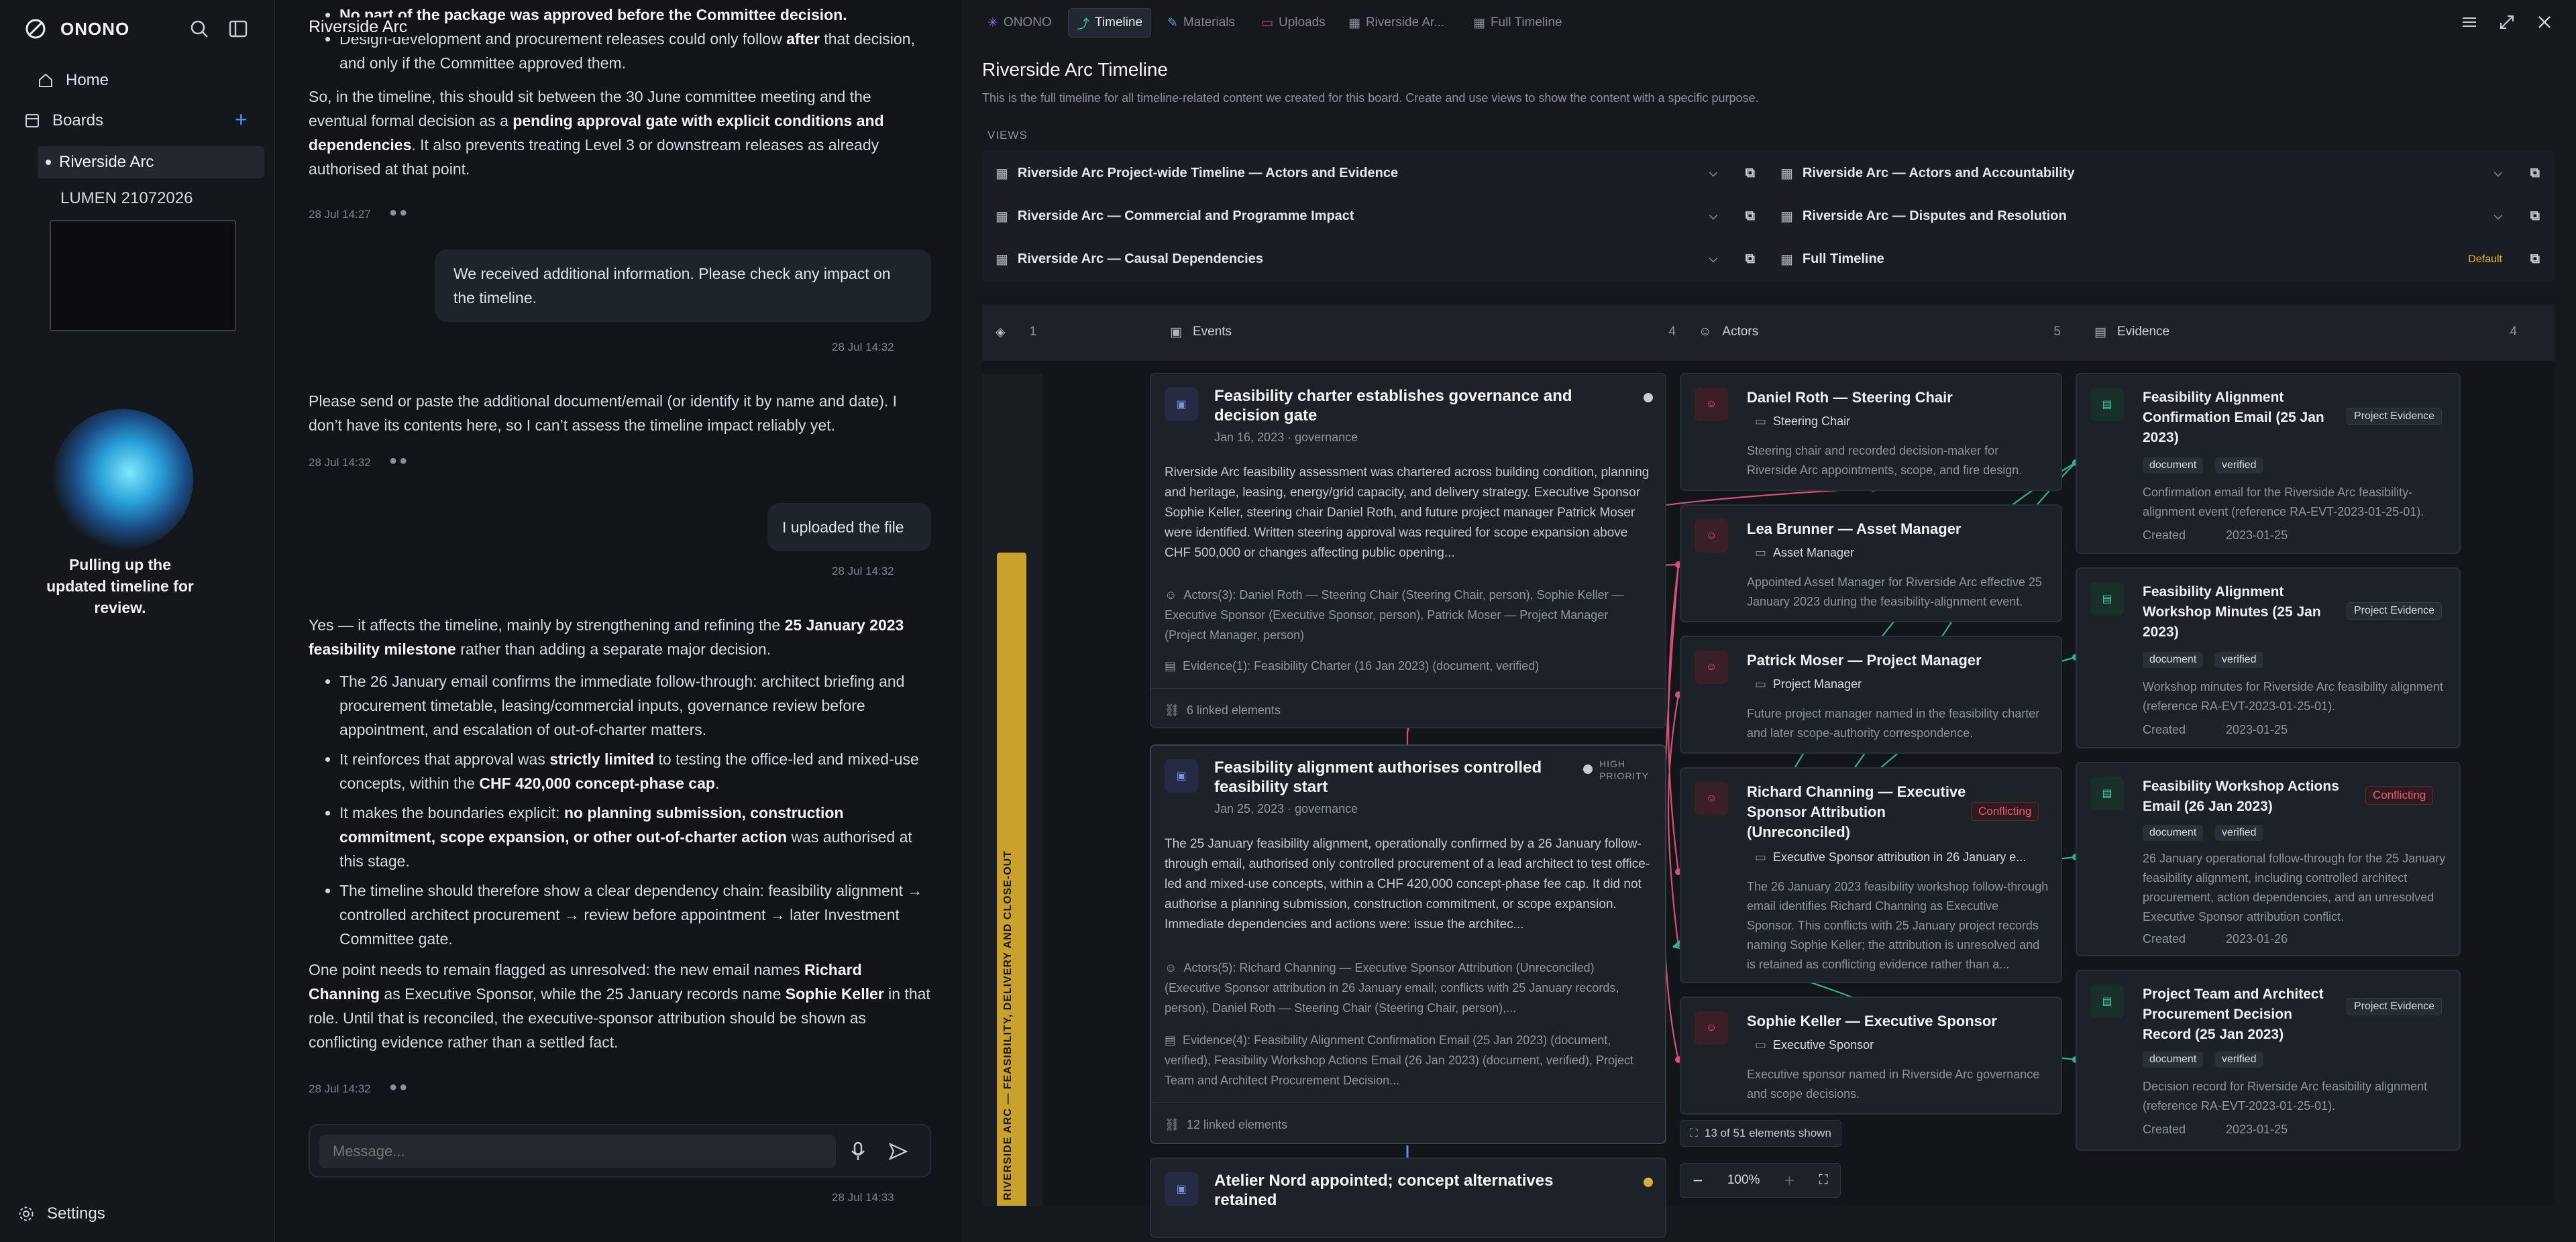 The width and height of the screenshot is (2576, 1242). What do you see at coordinates (1286, 808) in the screenshot?
I see `event-date: Jan 25, 2023 · governance` at bounding box center [1286, 808].